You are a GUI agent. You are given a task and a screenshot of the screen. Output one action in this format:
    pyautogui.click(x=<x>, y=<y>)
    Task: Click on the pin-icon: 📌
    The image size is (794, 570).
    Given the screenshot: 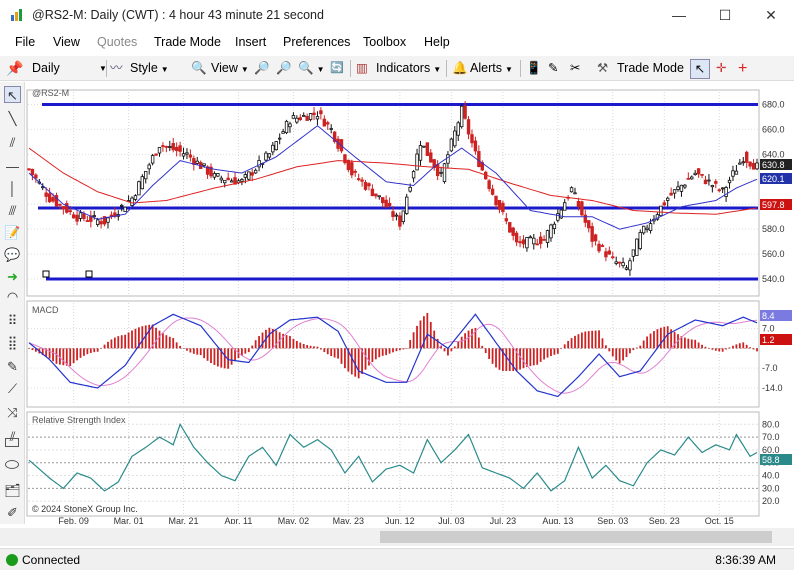 What is the action you would take?
    pyautogui.click(x=14, y=68)
    